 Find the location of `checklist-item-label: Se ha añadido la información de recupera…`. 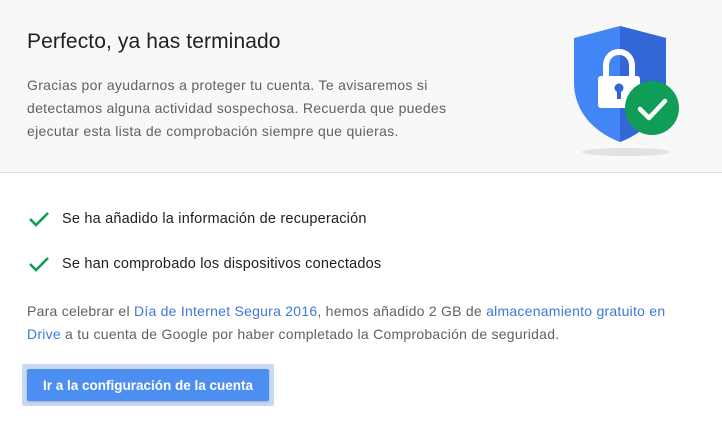

checklist-item-label: Se ha añadido la información de recupera… is located at coordinates (214, 219).